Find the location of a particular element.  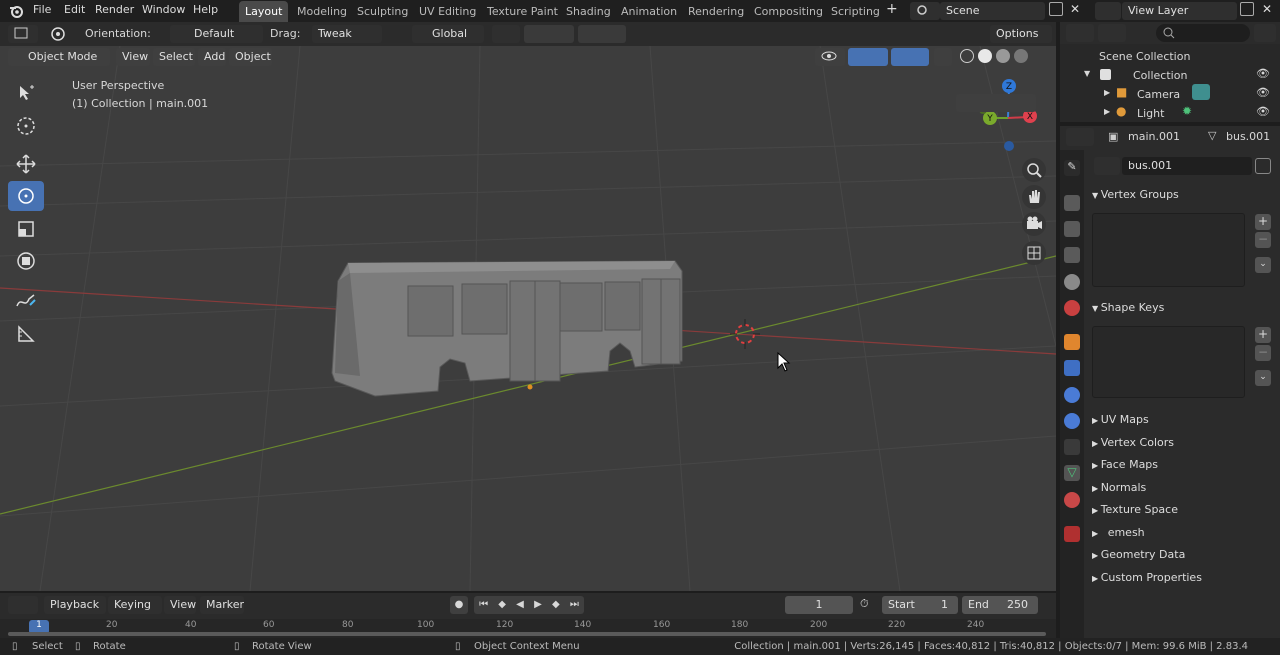

material-shading-icon is located at coordinates (1003, 56).